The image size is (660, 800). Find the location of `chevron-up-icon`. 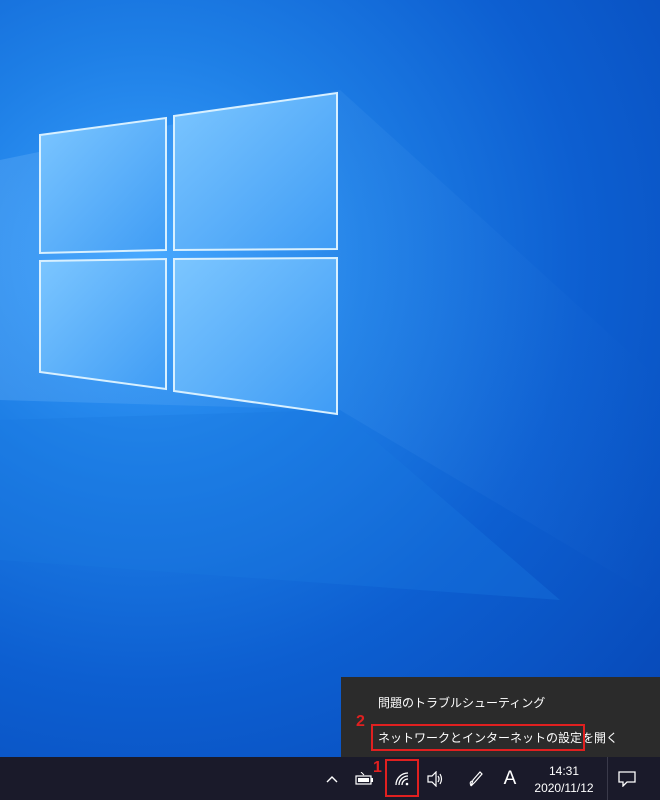

chevron-up-icon is located at coordinates (332, 778).